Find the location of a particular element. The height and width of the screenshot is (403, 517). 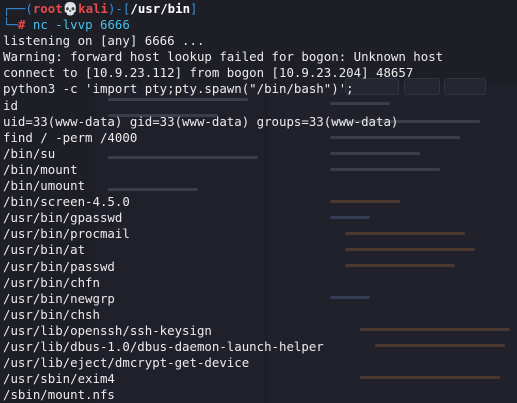

prompt-host: kali is located at coordinates (93, 8).